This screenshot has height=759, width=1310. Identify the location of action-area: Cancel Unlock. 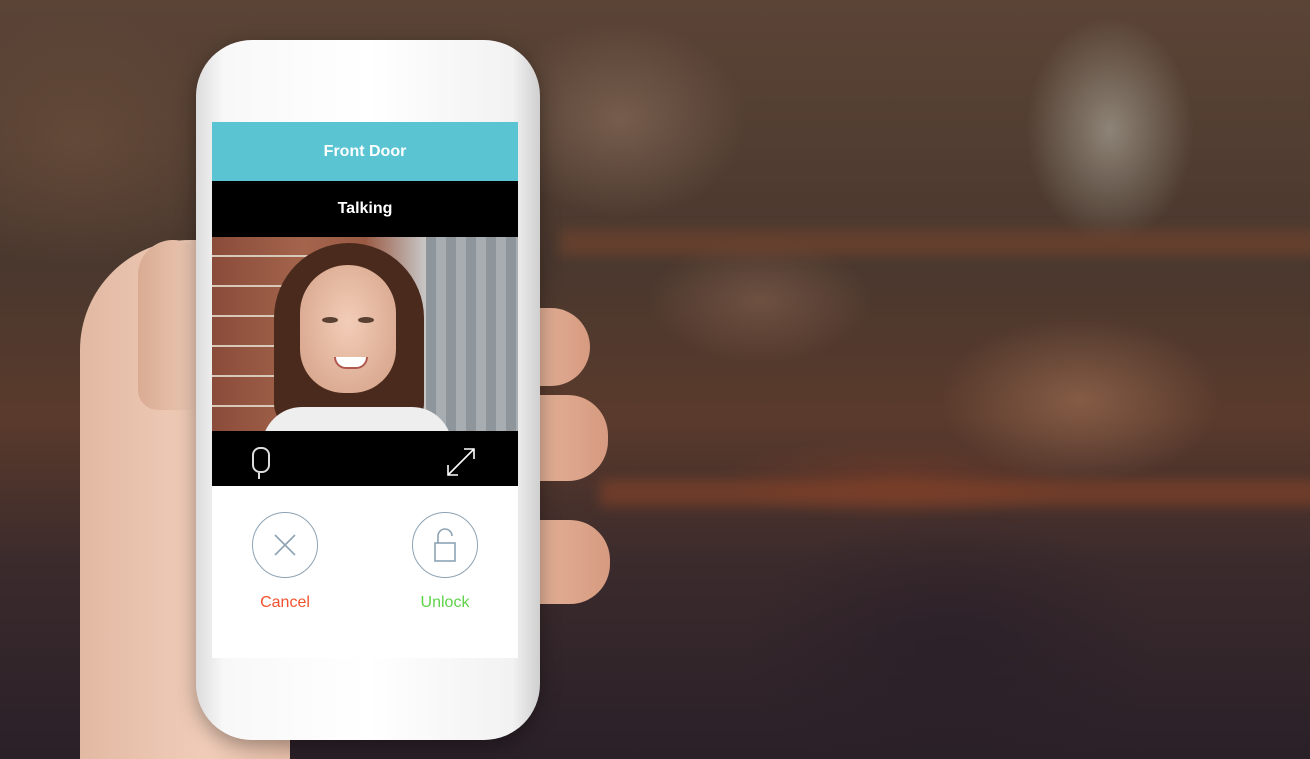
(365, 572).